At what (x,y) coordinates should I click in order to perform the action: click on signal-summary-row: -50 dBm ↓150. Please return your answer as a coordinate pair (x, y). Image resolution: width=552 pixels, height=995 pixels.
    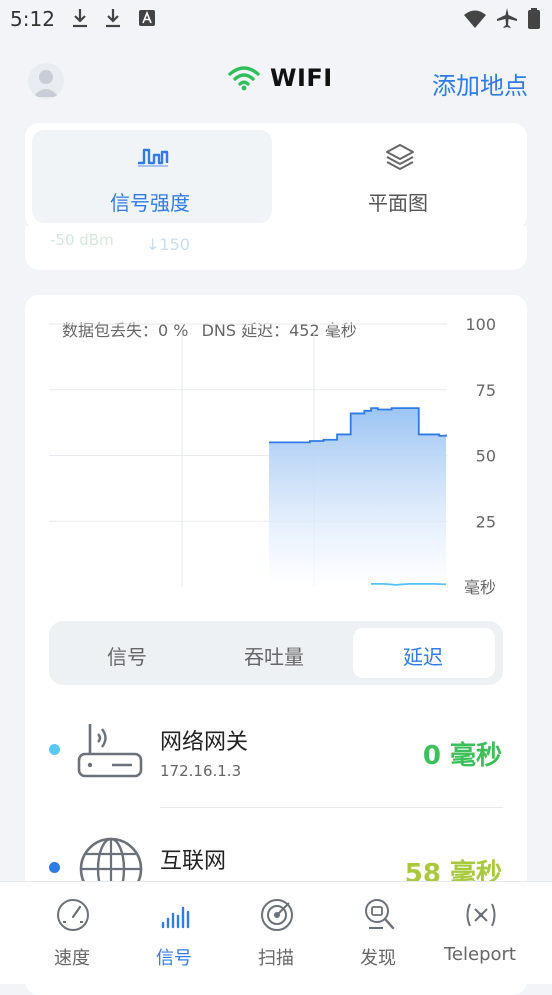
    Looking at the image, I should click on (276, 248).